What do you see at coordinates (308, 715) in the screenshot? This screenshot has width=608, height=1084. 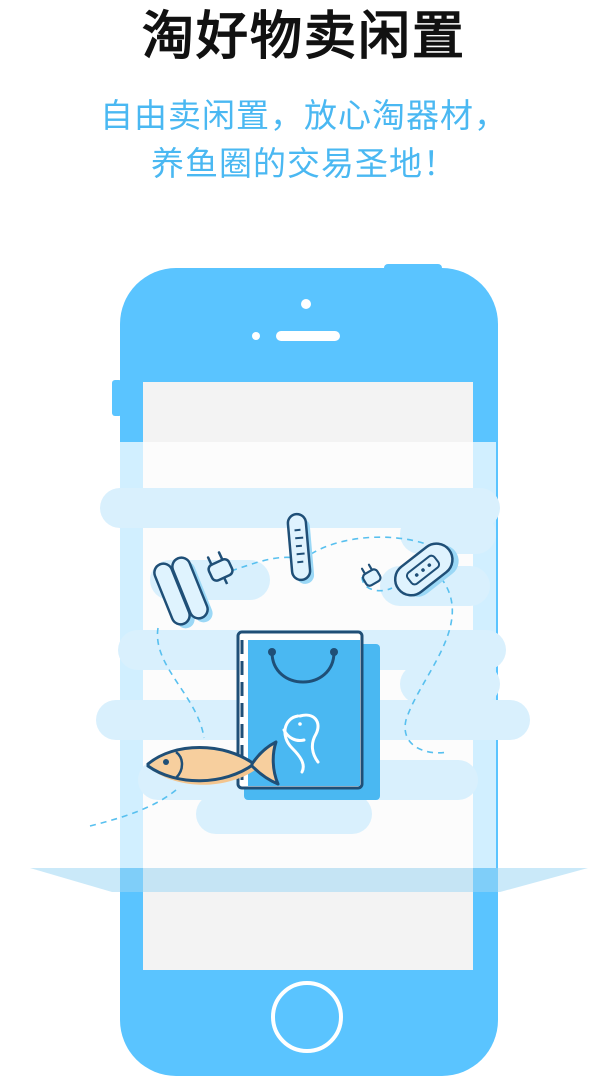 I see `shopping-bag-icon` at bounding box center [308, 715].